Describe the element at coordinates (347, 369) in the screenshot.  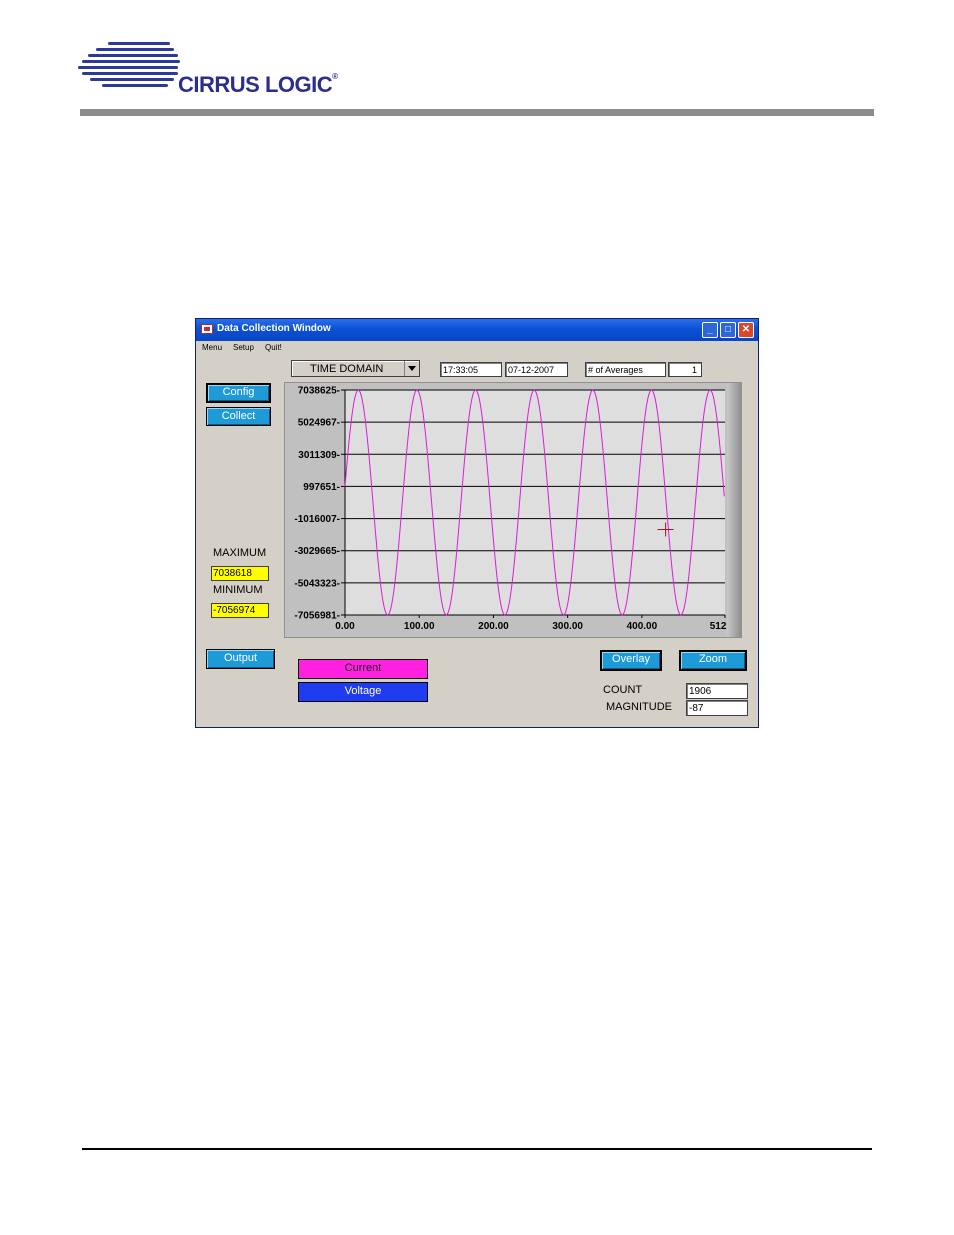
I see `mode-select-value: TIME DOMAIN` at that location.